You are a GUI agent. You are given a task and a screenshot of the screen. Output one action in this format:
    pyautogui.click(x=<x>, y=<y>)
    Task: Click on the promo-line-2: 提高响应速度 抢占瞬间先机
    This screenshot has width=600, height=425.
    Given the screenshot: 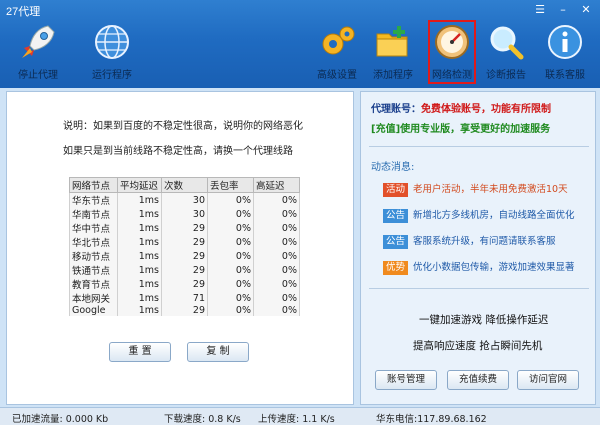 What is the action you would take?
    pyautogui.click(x=478, y=346)
    